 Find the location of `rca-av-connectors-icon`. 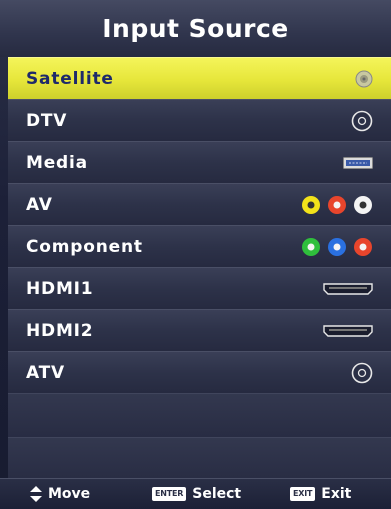

rca-av-connectors-icon is located at coordinates (337, 205).